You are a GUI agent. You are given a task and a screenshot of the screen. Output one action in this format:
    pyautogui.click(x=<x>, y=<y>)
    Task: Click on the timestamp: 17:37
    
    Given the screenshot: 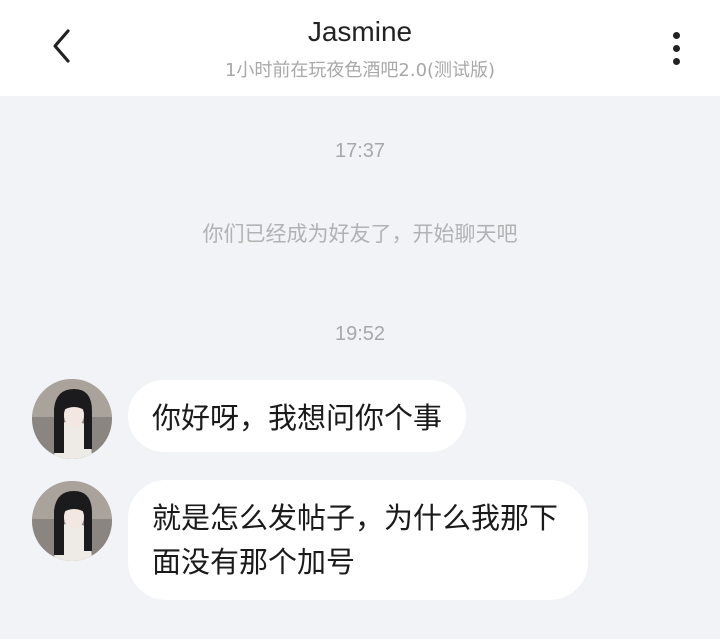 What is the action you would take?
    pyautogui.click(x=360, y=151)
    